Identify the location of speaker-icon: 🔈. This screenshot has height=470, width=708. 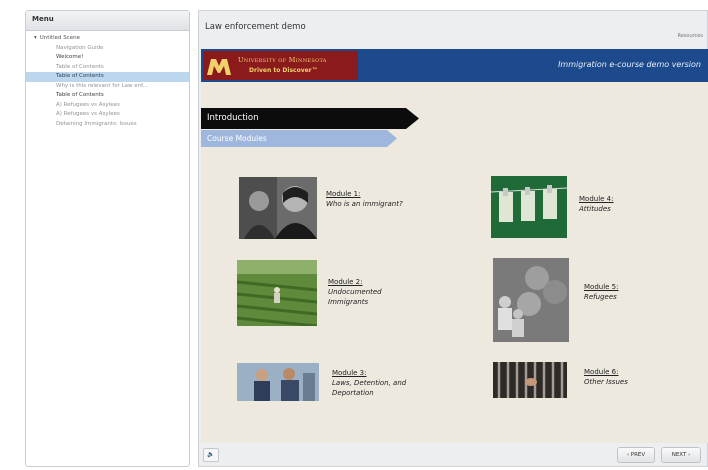
(211, 454).